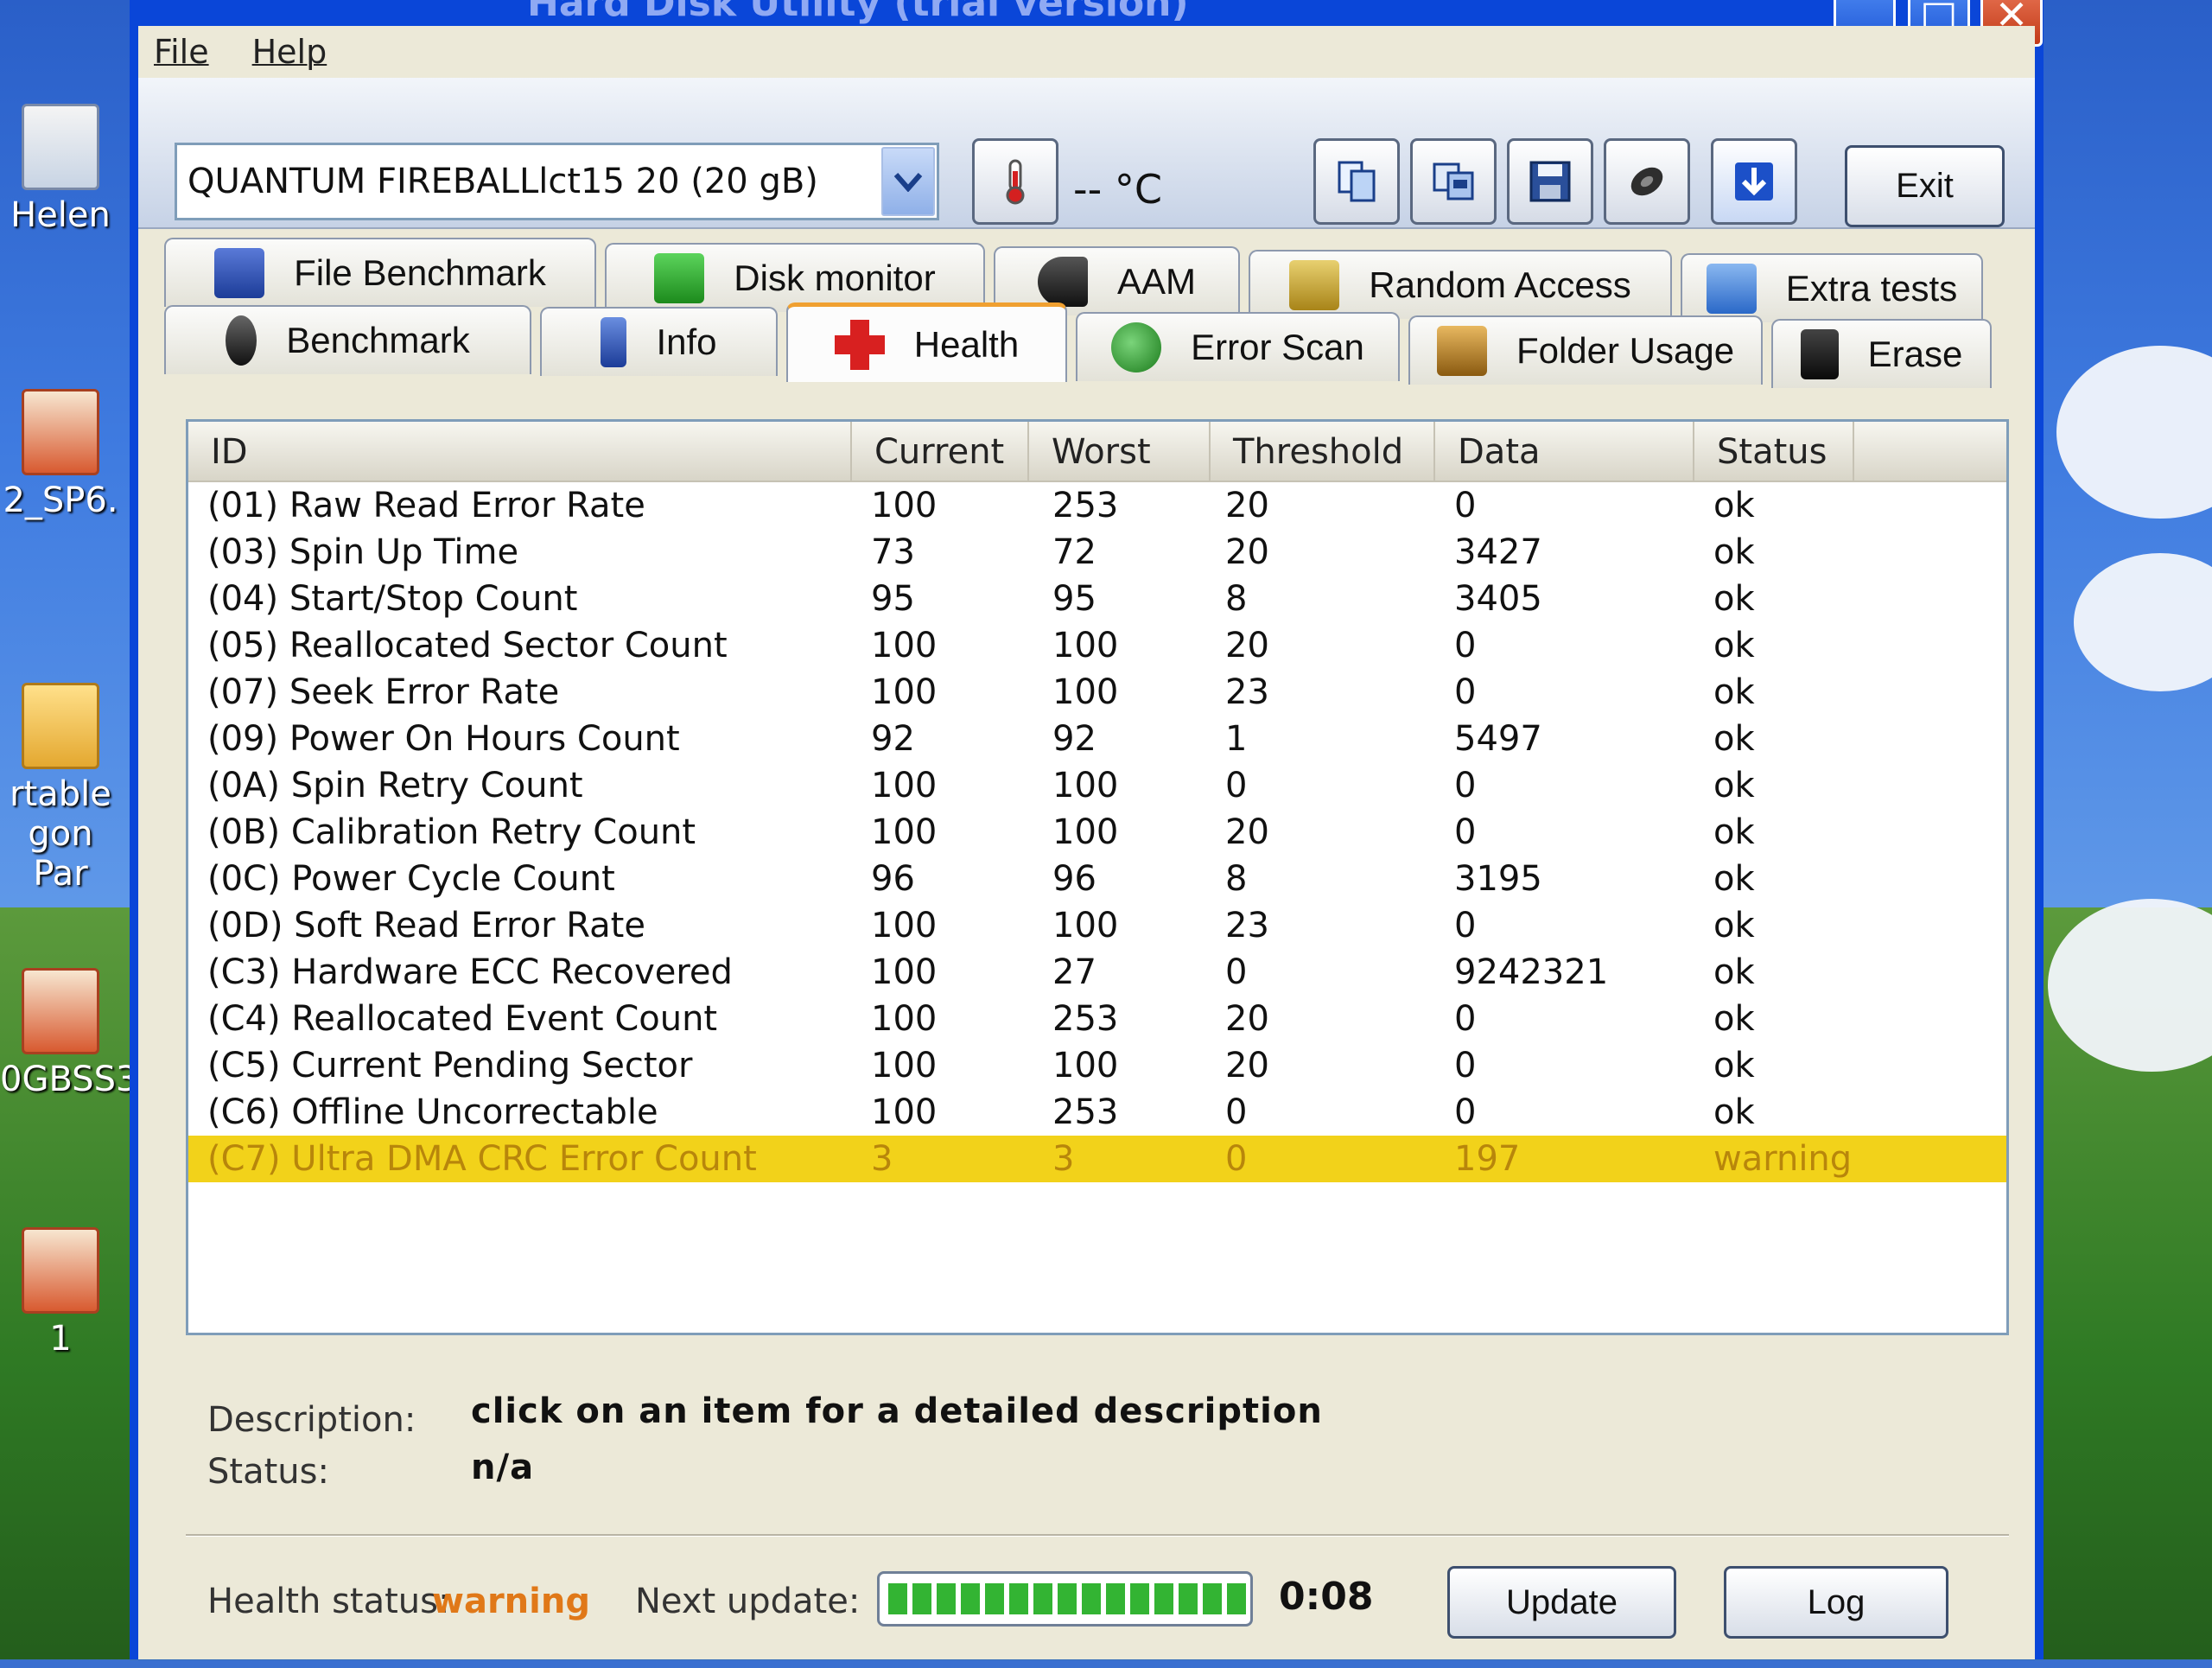 This screenshot has width=2212, height=1668. Describe the element at coordinates (61, 788) in the screenshot. I see `desktop-icon-portable: rtable gon Par` at that location.